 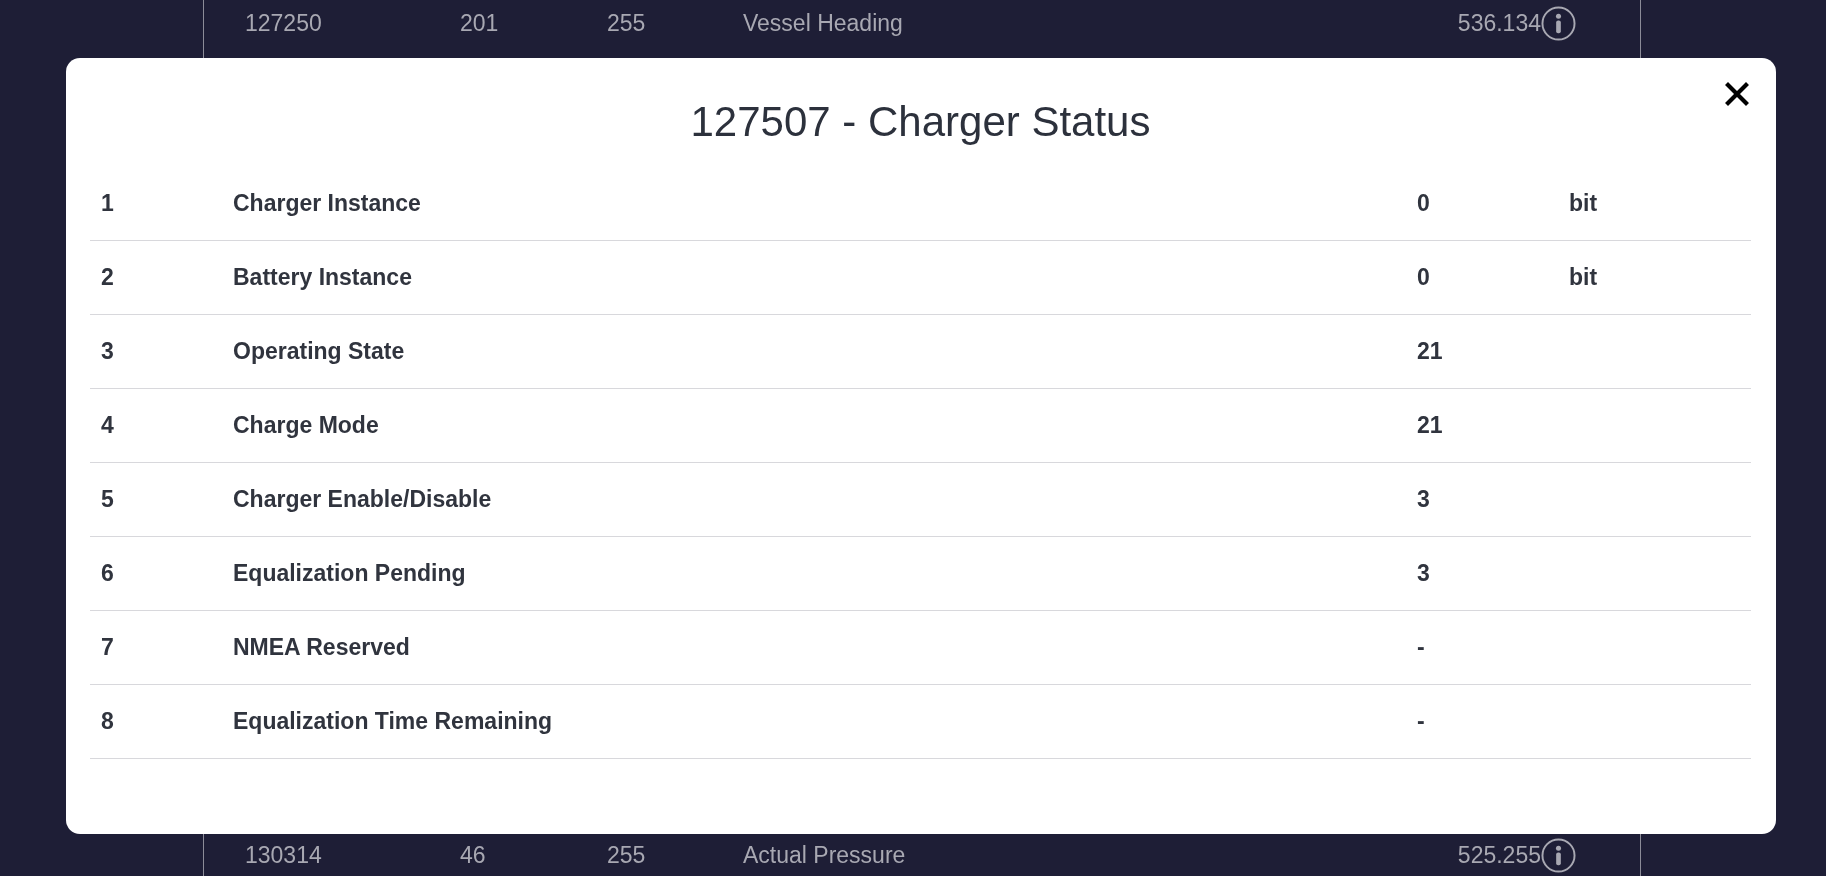 I want to click on table-cell: 7, so click(x=107, y=647).